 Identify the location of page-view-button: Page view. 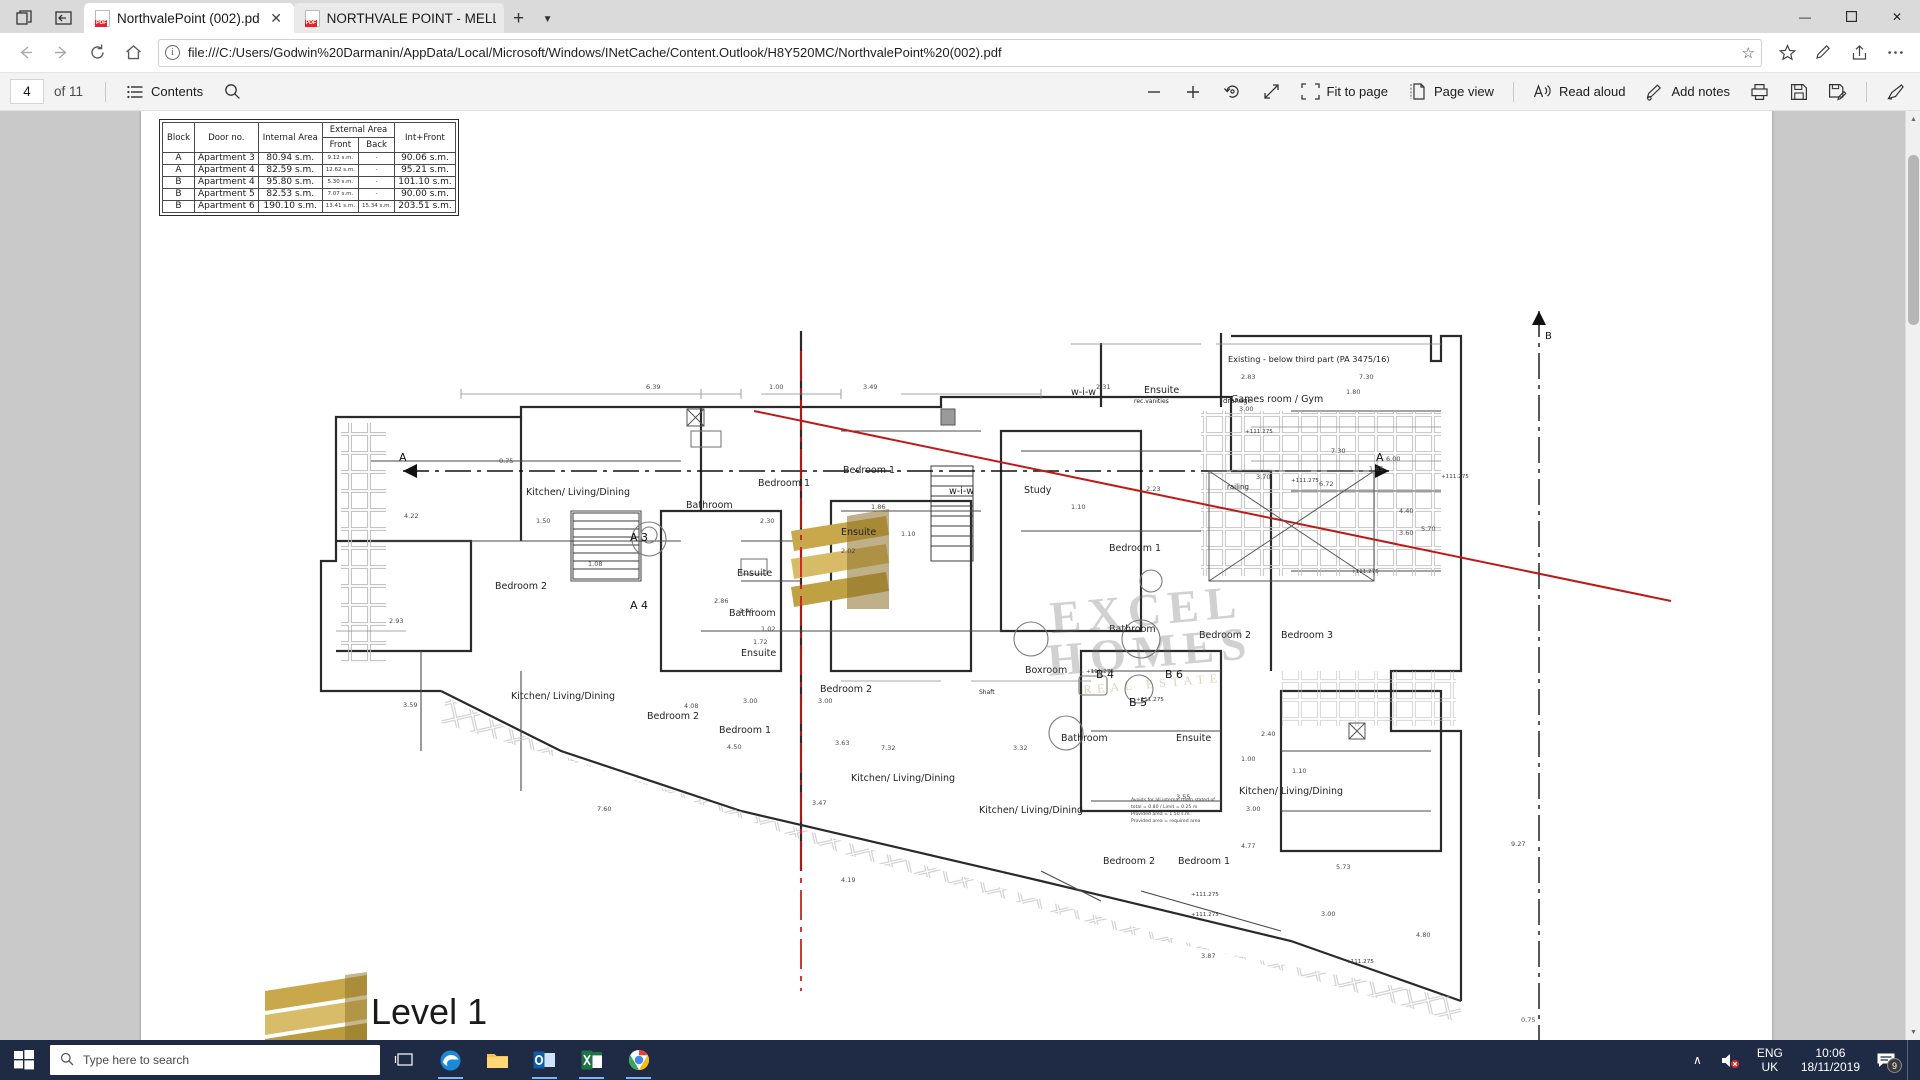
(1451, 92).